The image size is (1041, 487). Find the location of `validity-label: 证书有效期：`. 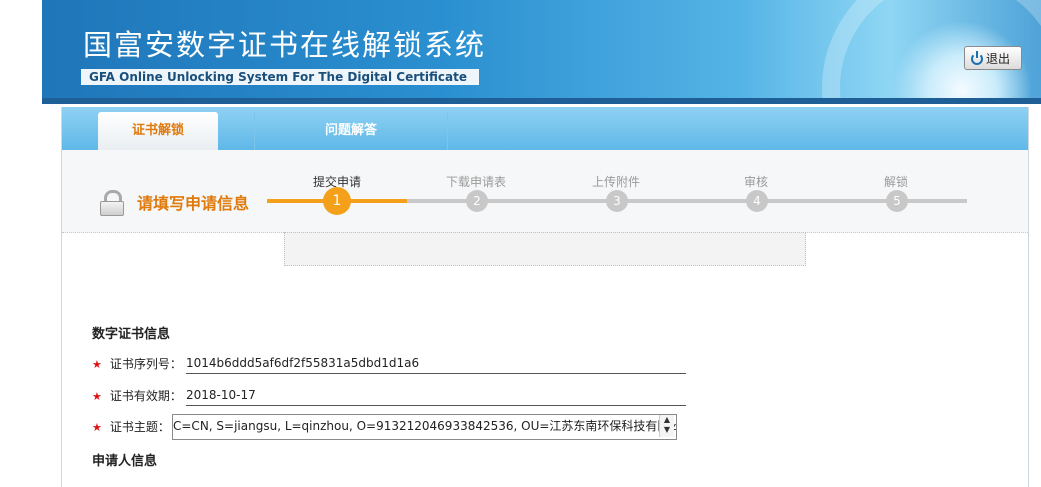

validity-label: 证书有效期： is located at coordinates (145, 396).